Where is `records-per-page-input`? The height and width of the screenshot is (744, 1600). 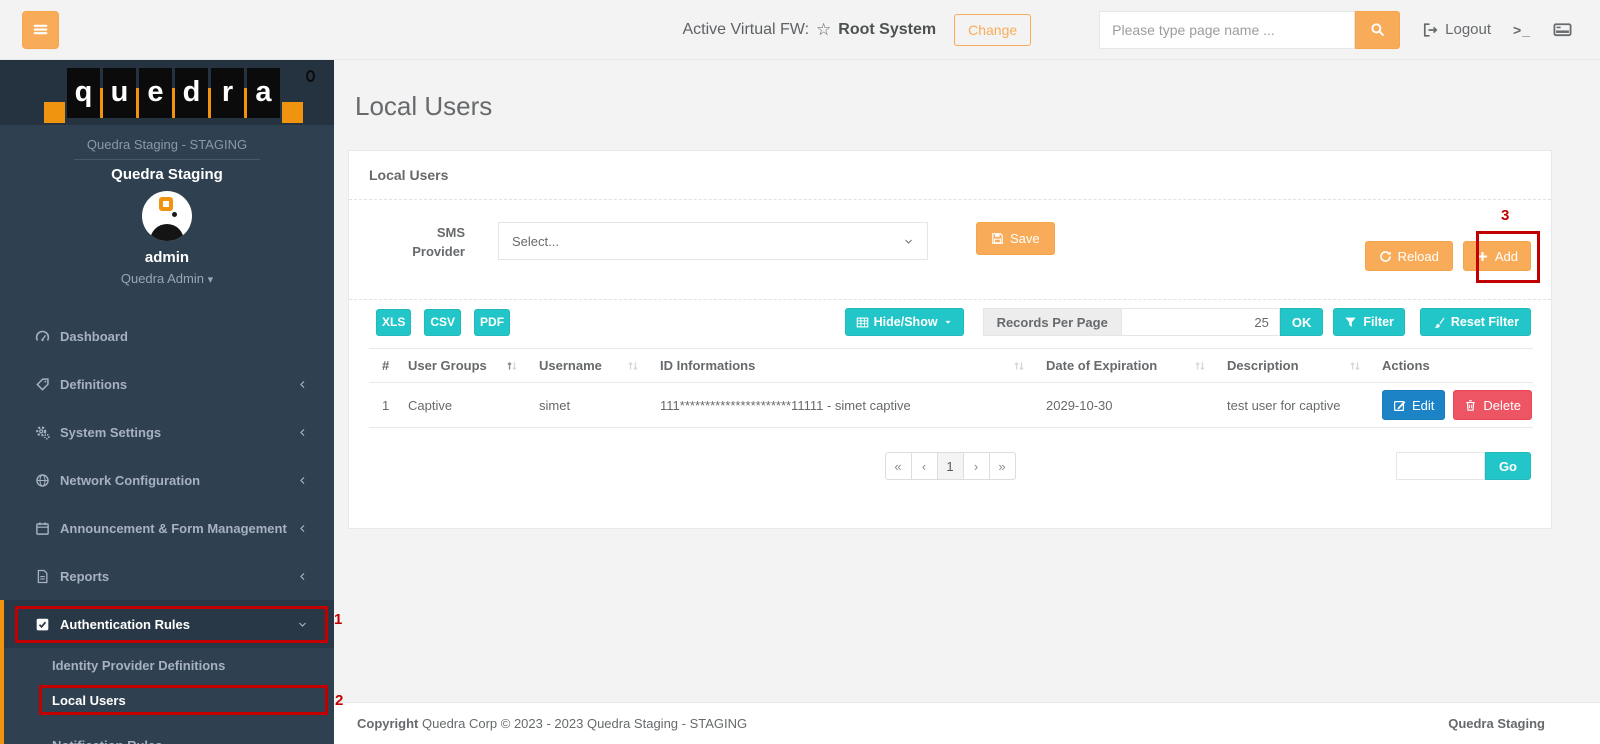 records-per-page-input is located at coordinates (1200, 322).